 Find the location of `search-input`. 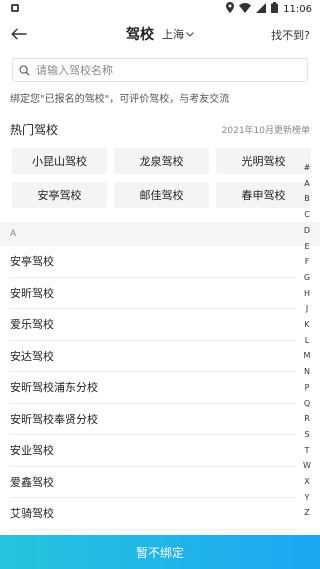

search-input is located at coordinates (161, 70).